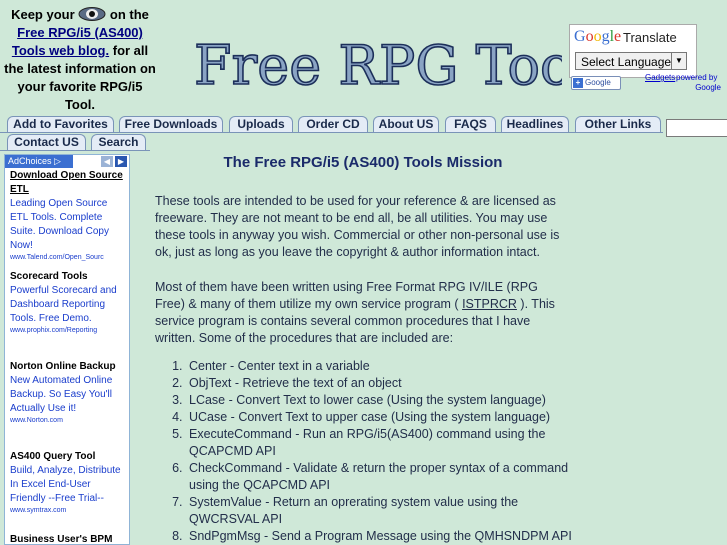  What do you see at coordinates (387, 383) in the screenshot?
I see `list-item: ObjText - Retrieve the text of an object` at bounding box center [387, 383].